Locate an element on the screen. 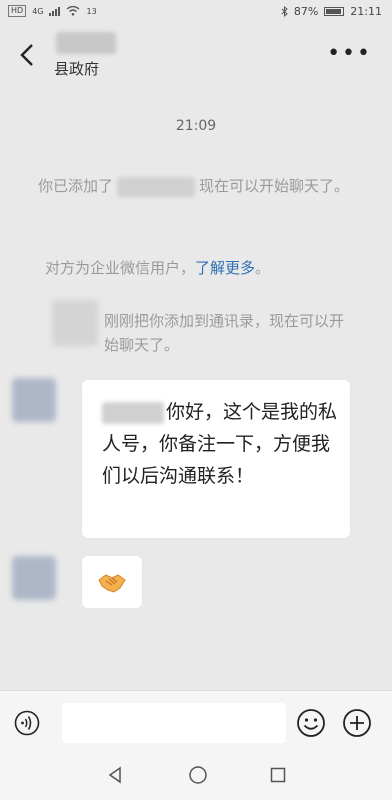  hd-label: HD is located at coordinates (17, 11).